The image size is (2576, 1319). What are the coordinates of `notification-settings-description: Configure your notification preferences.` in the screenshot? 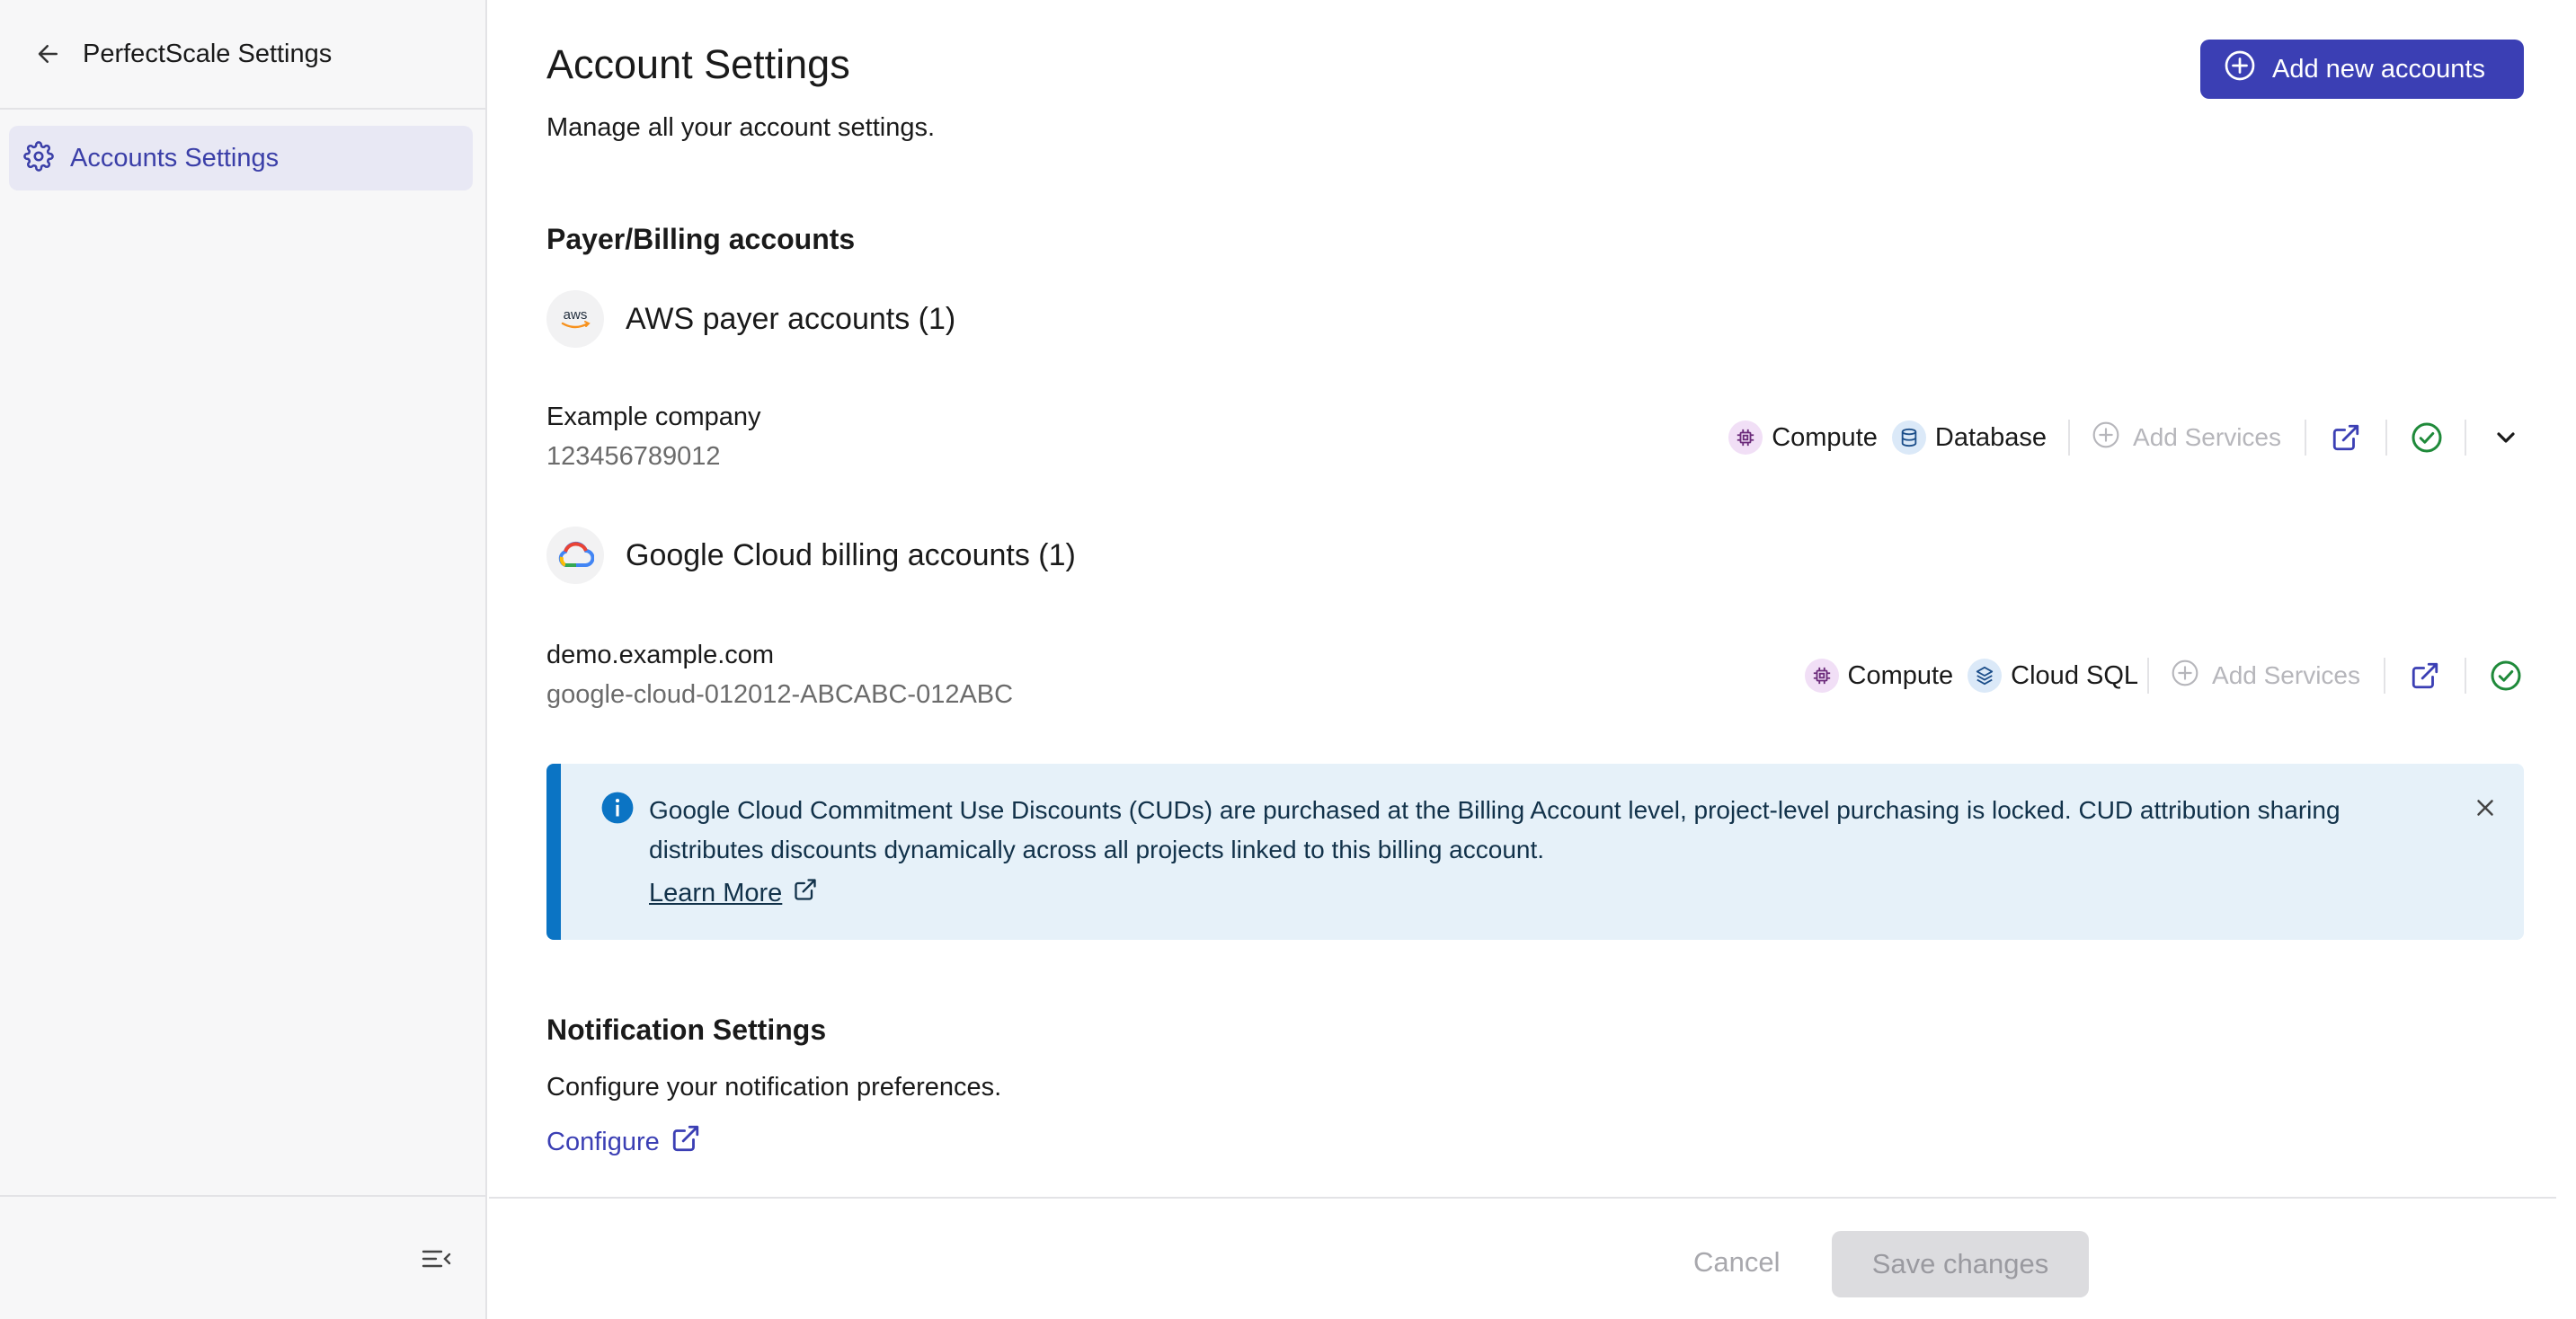 It's located at (774, 1087).